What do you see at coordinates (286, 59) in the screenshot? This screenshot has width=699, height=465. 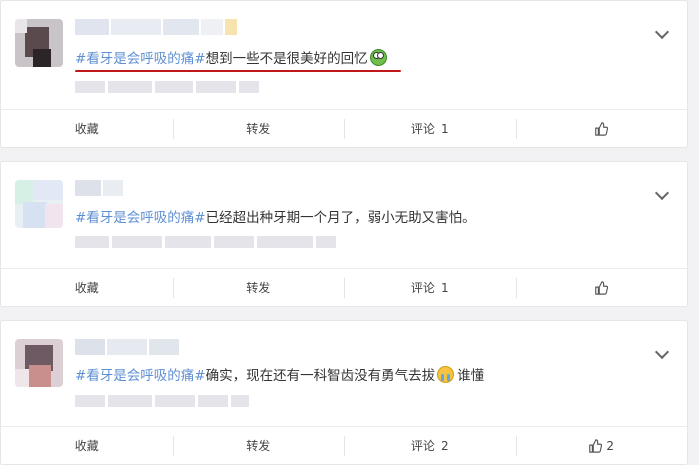 I see `post-content: 想到一些不是很美好的回忆` at bounding box center [286, 59].